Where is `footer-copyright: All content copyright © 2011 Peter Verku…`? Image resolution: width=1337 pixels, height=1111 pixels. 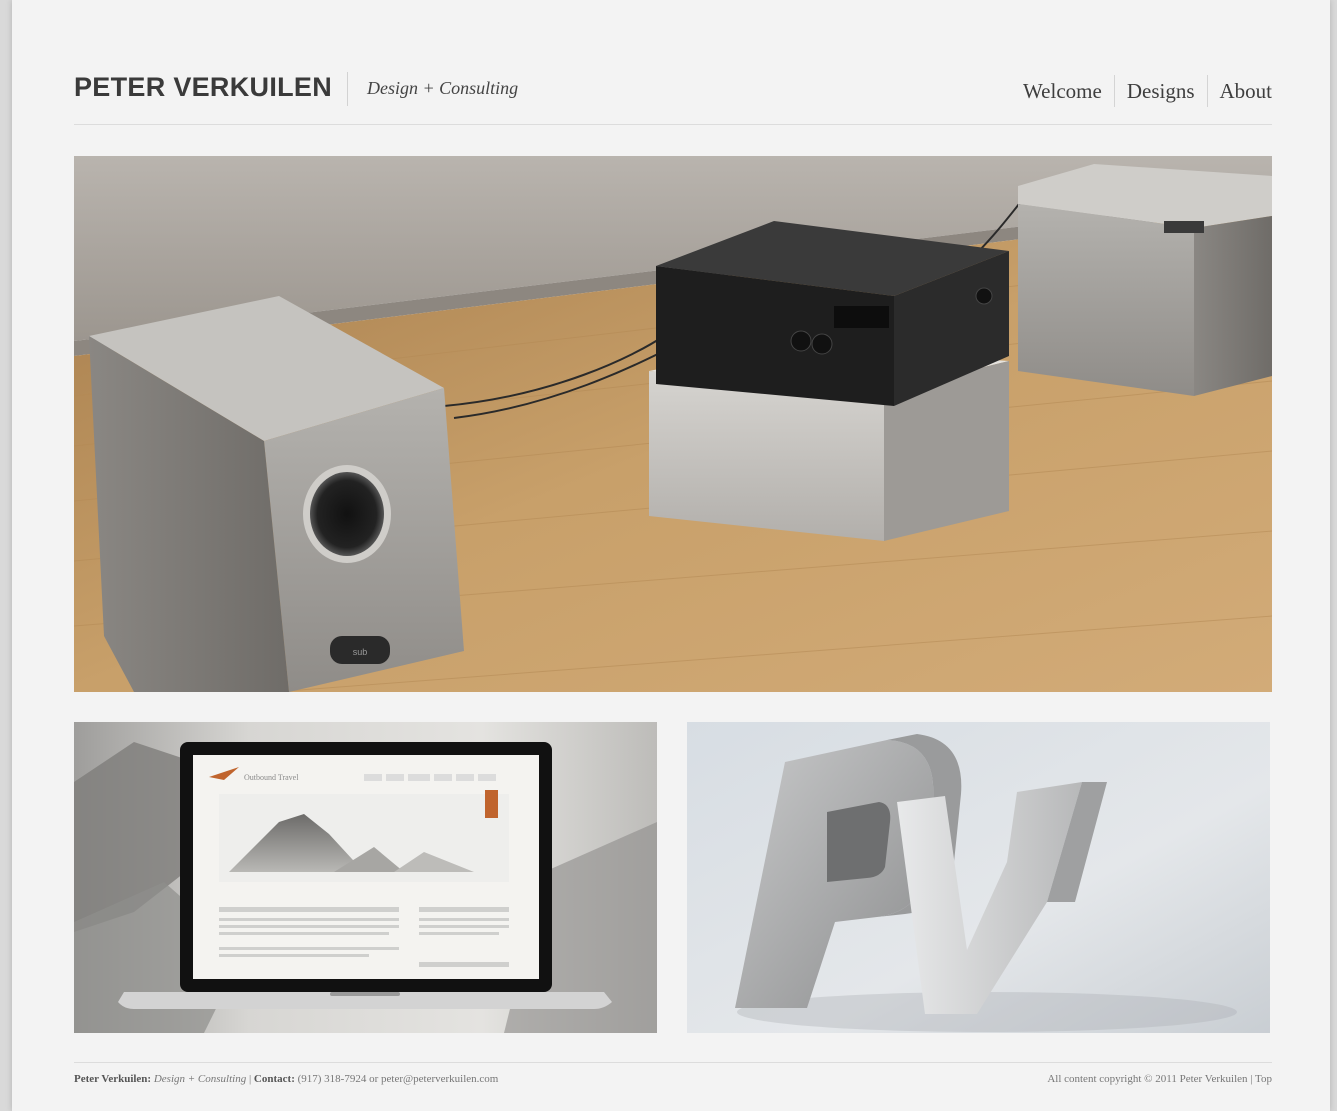 footer-copyright: All content copyright © 2011 Peter Verku… is located at coordinates (1150, 1079).